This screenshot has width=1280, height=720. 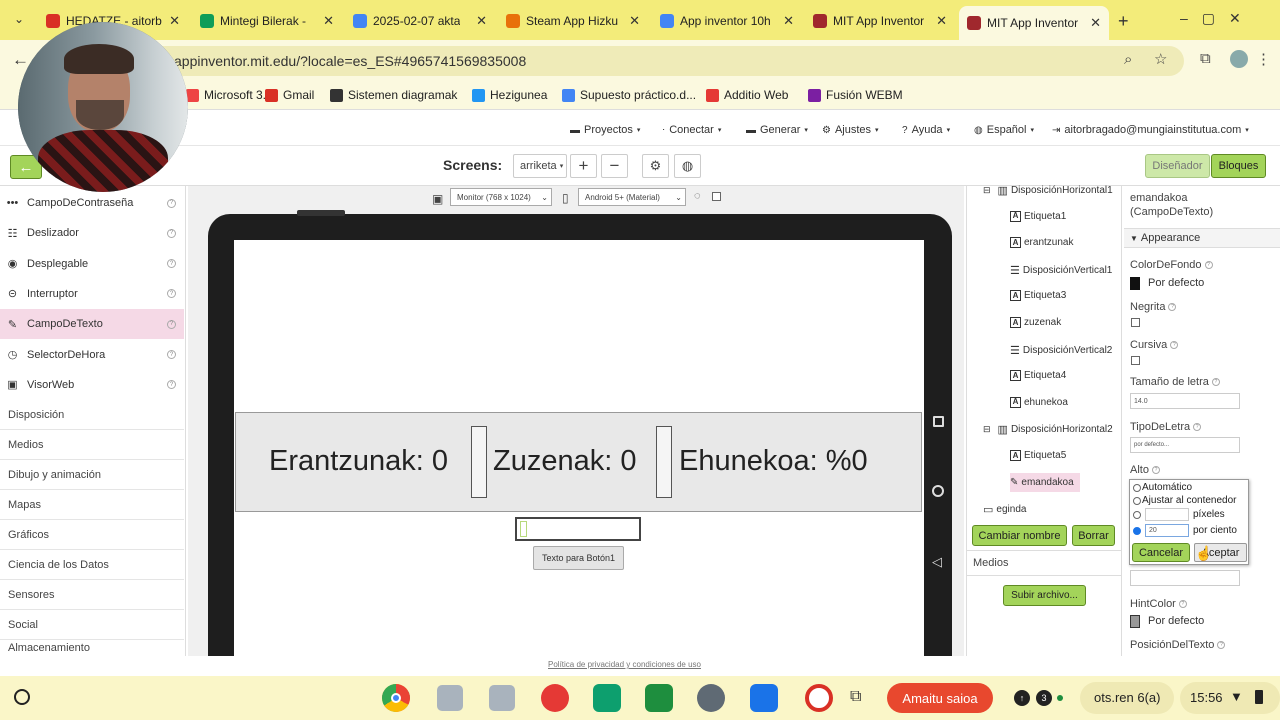 What do you see at coordinates (1038, 376) in the screenshot?
I see `tree-item: A Etiqueta4` at bounding box center [1038, 376].